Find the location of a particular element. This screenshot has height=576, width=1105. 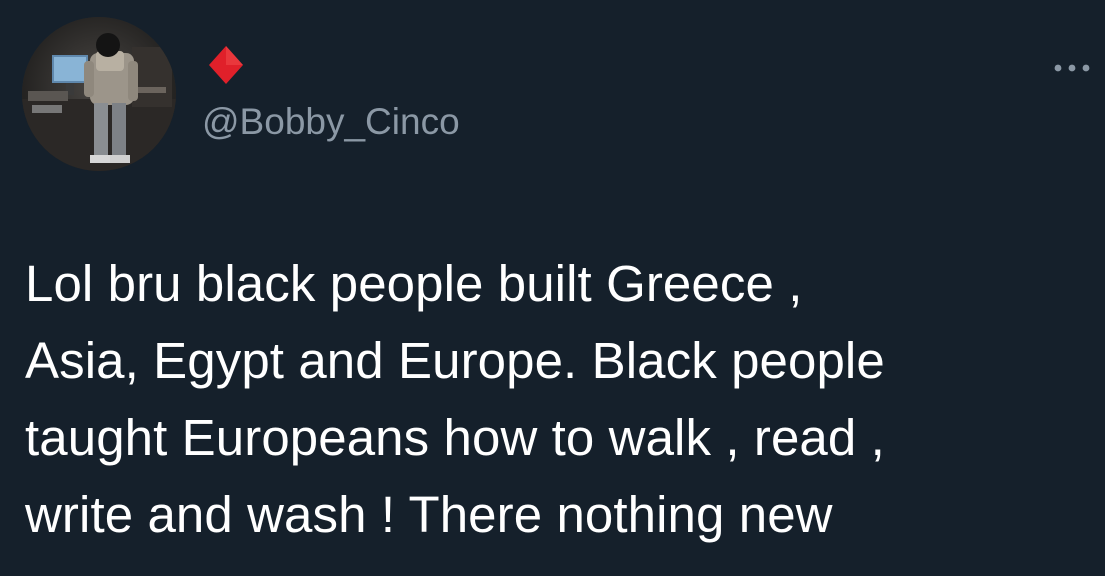

author-handle: @Bobby_Cinco is located at coordinates (331, 122).